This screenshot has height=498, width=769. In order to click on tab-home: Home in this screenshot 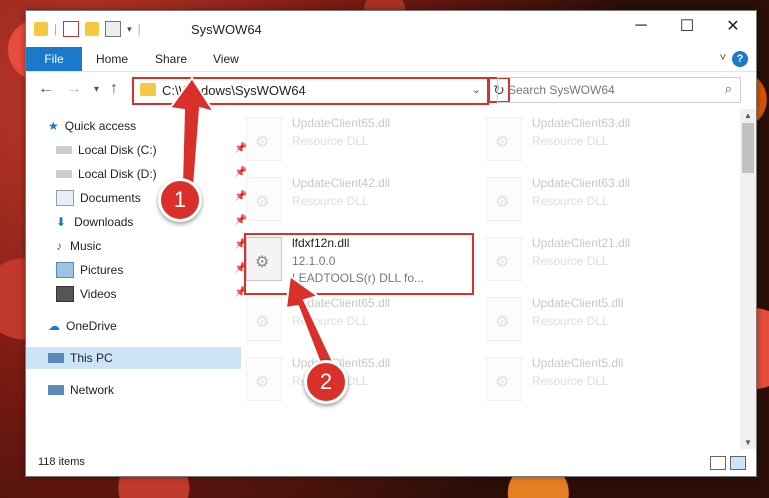, I will do `click(112, 59)`.